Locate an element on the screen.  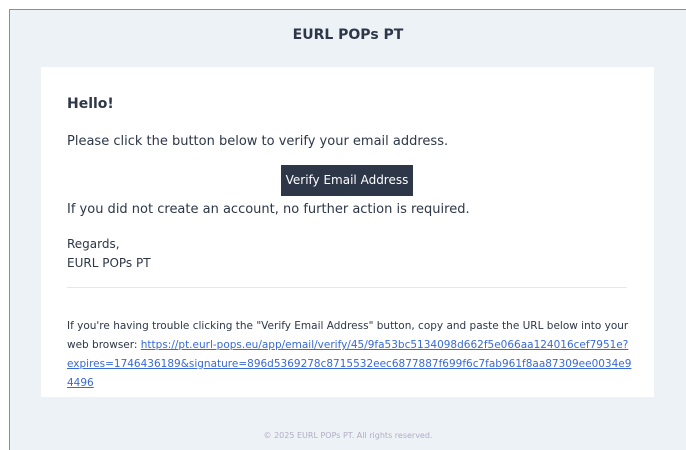
signoff: Regards, EURL POPs PT is located at coordinates (109, 254).